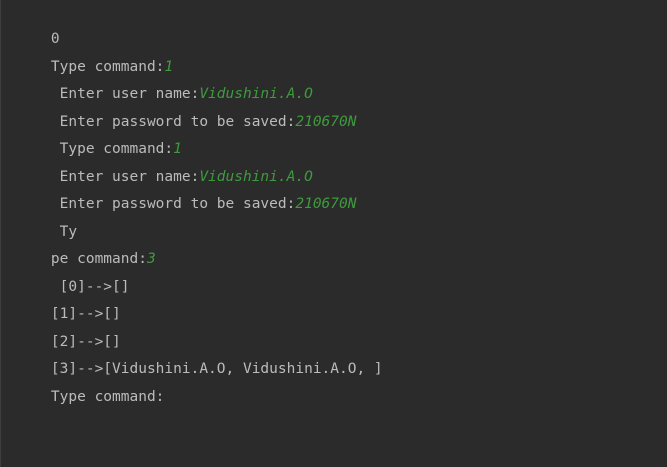 The height and width of the screenshot is (467, 667). What do you see at coordinates (68, 331) in the screenshot?
I see `console-line: [2]-->[]` at bounding box center [68, 331].